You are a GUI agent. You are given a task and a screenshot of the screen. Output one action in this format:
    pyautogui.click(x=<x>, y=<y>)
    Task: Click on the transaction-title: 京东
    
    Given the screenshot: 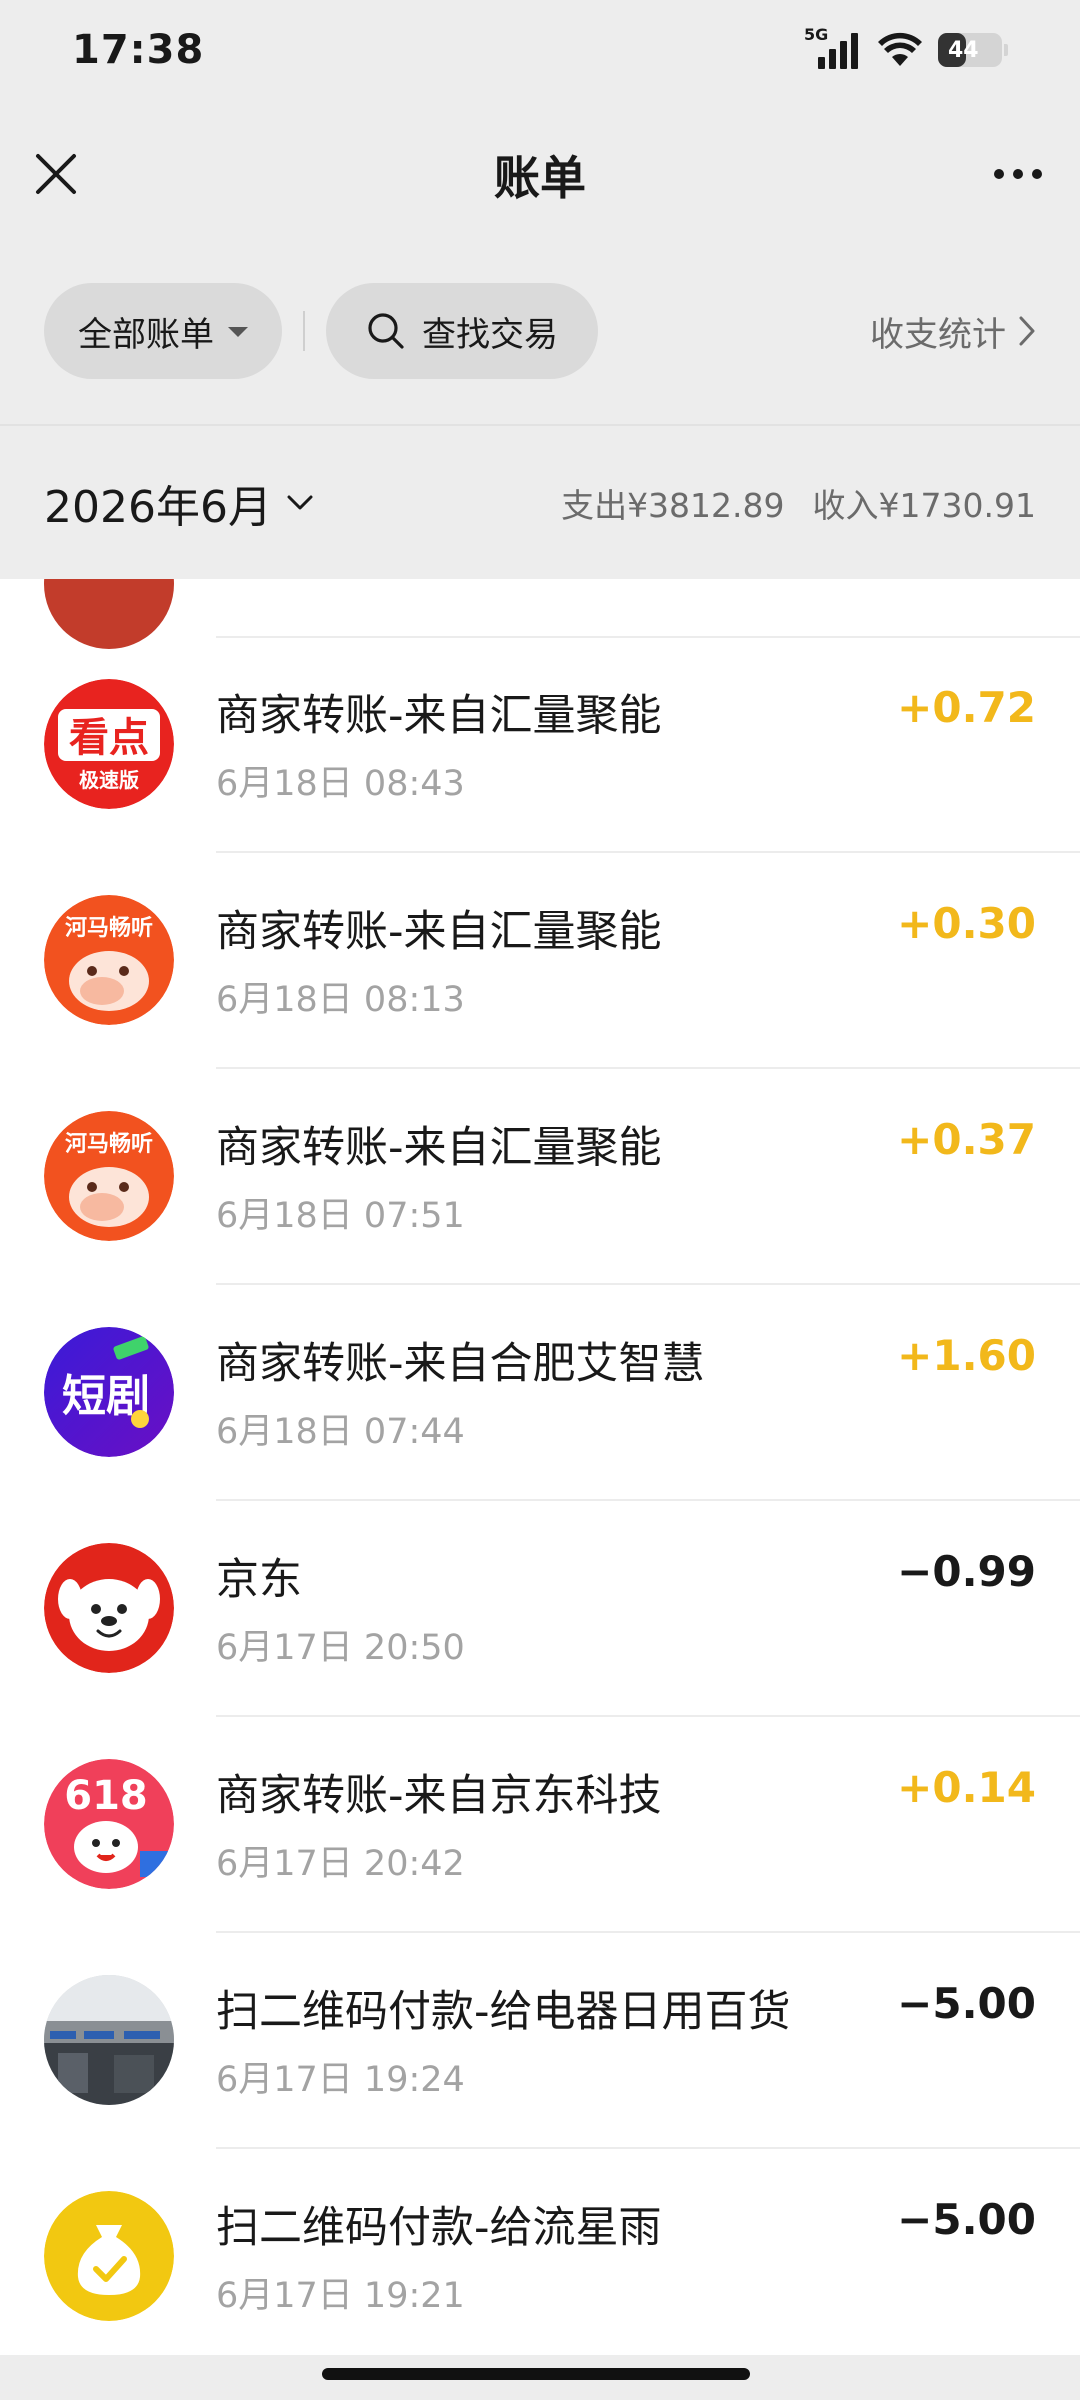 What is the action you would take?
    pyautogui.click(x=259, y=1580)
    